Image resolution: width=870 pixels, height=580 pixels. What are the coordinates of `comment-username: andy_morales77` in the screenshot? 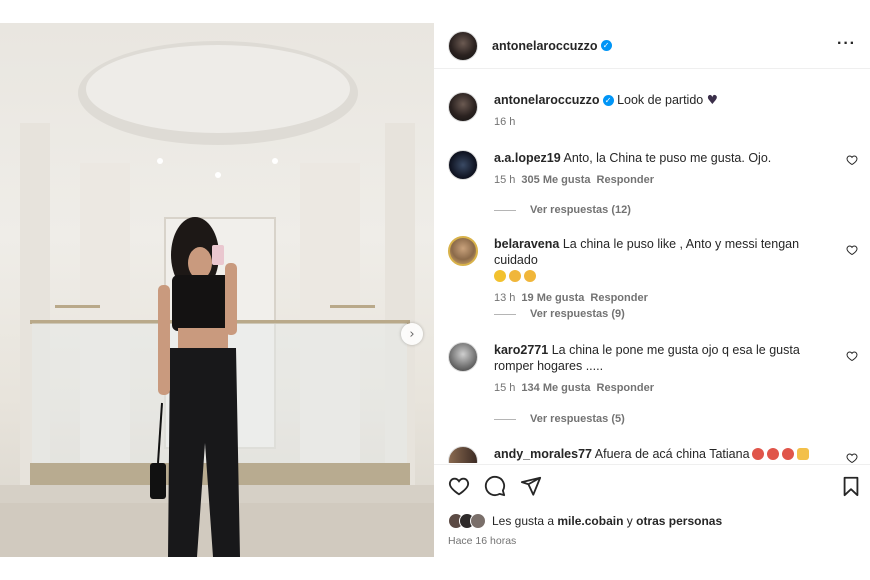 It's located at (543, 454).